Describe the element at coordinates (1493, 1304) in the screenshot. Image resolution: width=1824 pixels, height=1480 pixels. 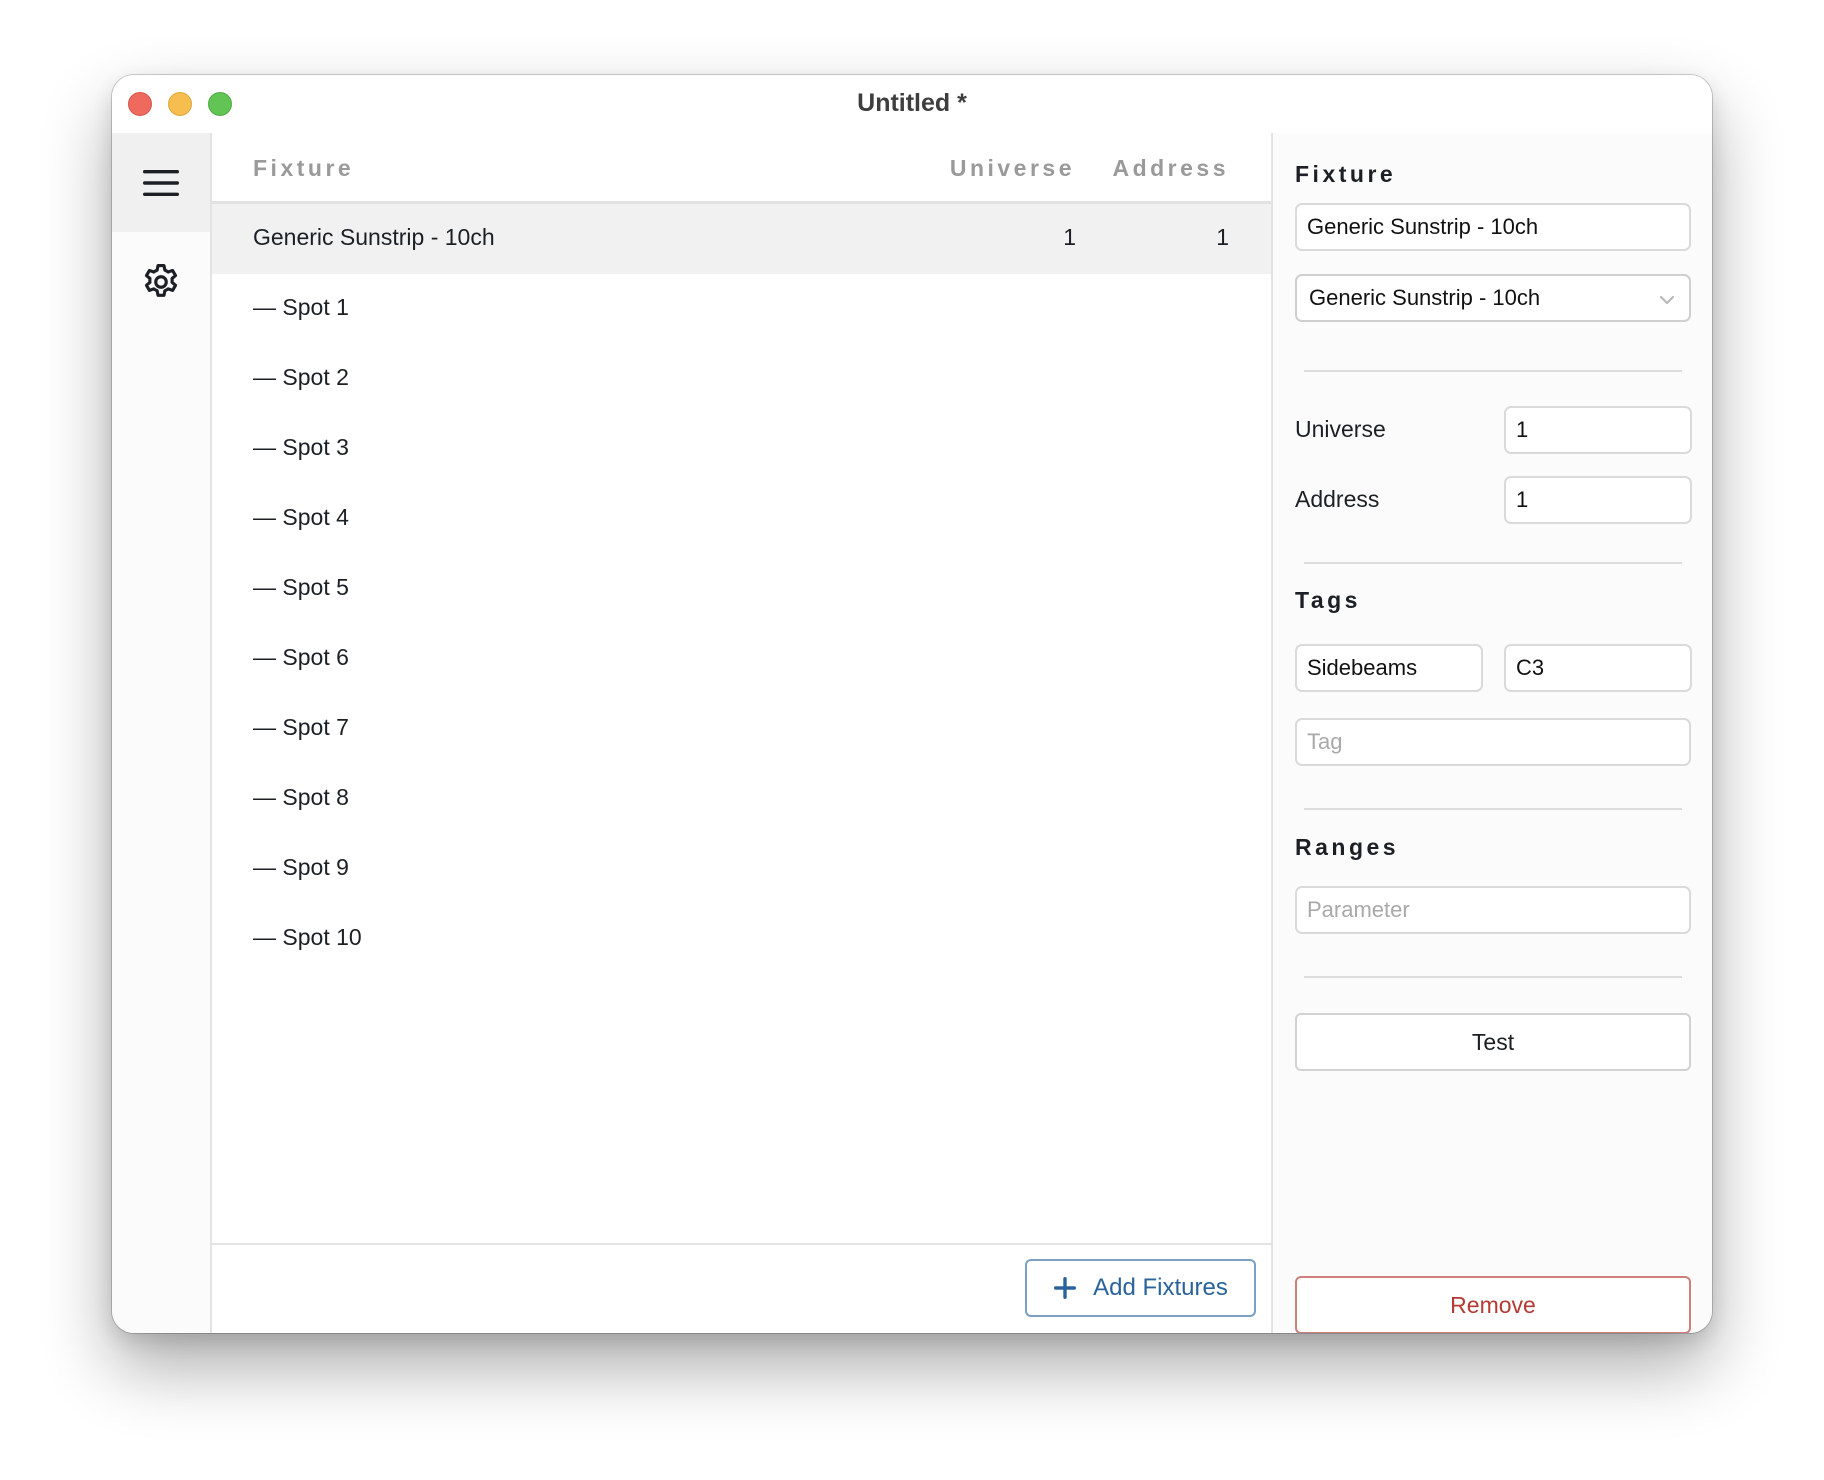
I see `remove-button: Remove` at that location.